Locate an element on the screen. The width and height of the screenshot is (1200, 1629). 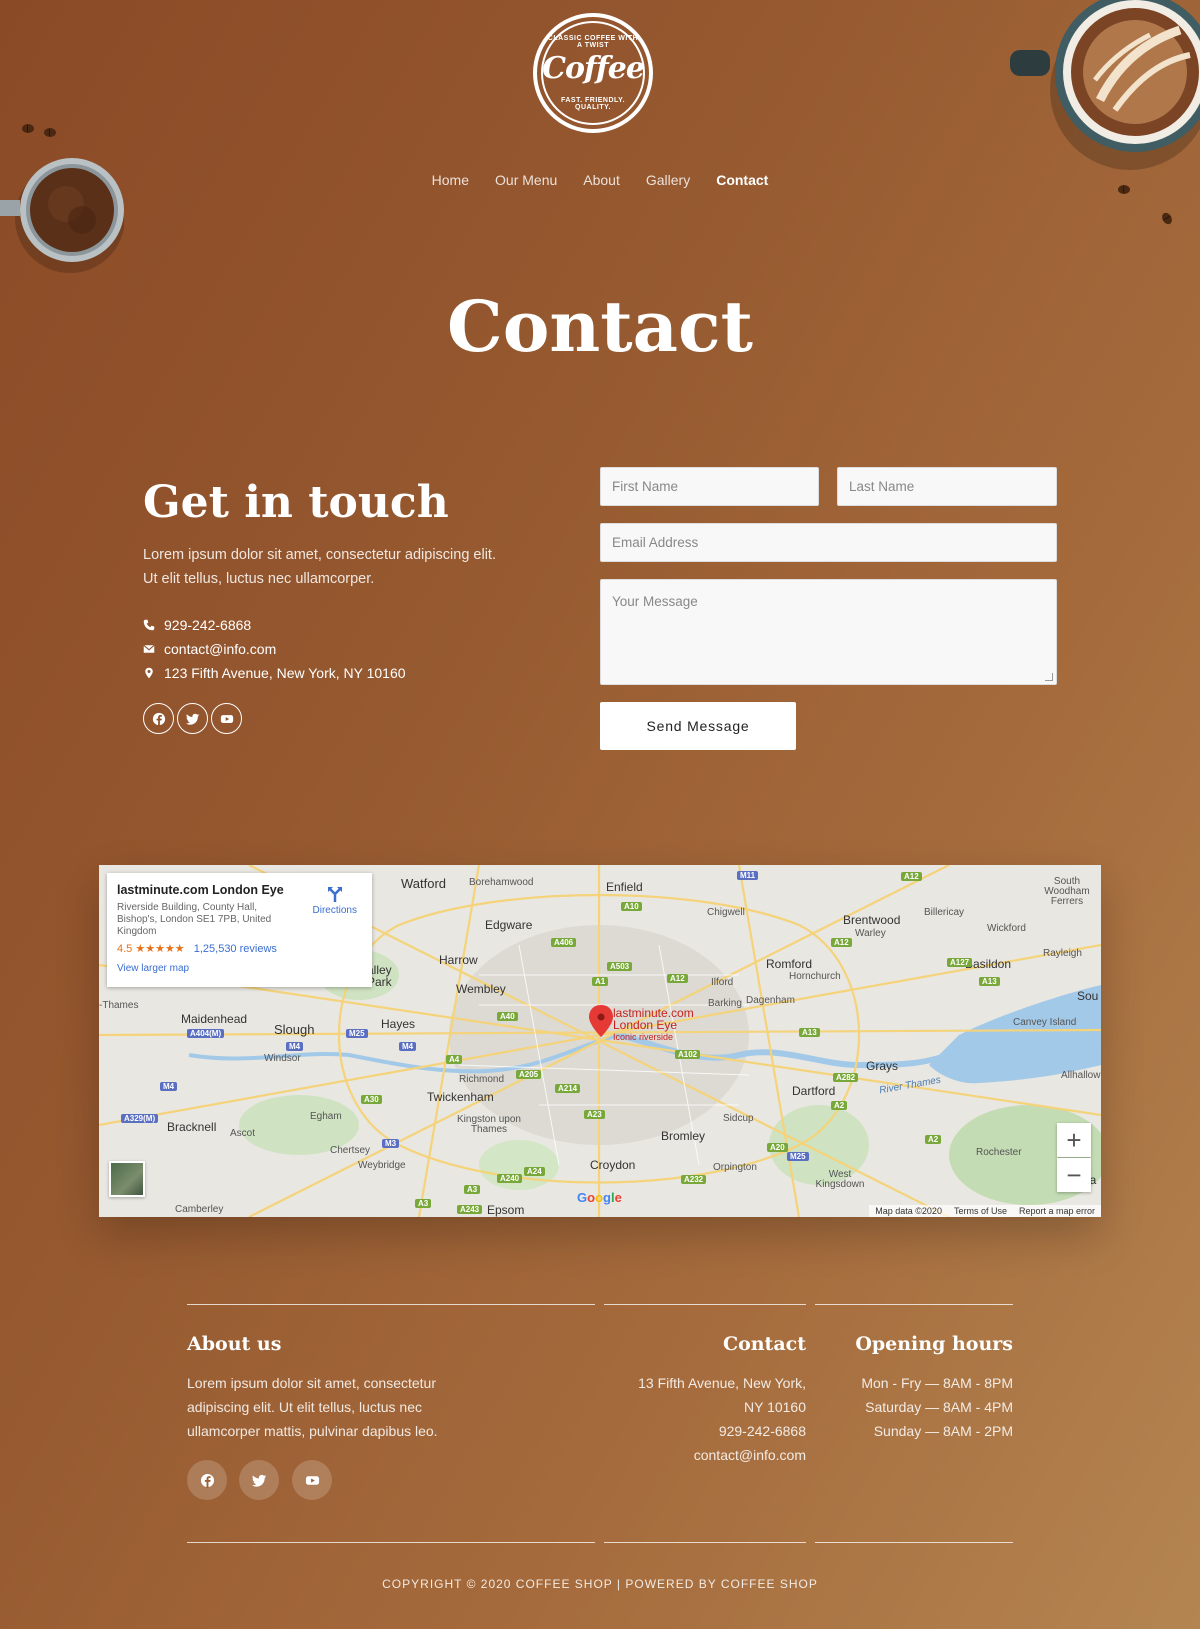
directions-button: Directions is located at coordinates (335, 900).